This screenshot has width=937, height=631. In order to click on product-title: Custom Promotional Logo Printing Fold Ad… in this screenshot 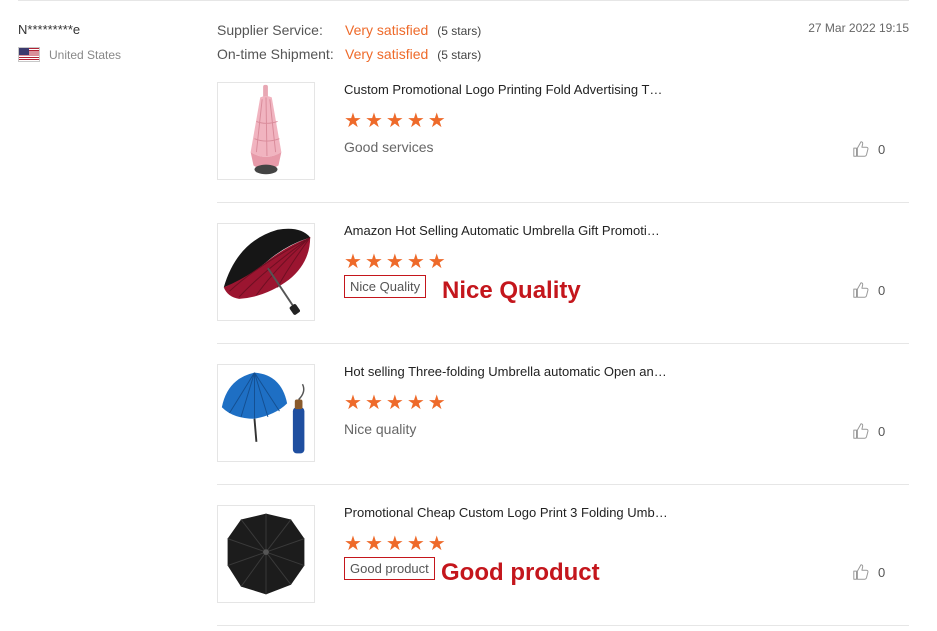, I will do `click(503, 89)`.